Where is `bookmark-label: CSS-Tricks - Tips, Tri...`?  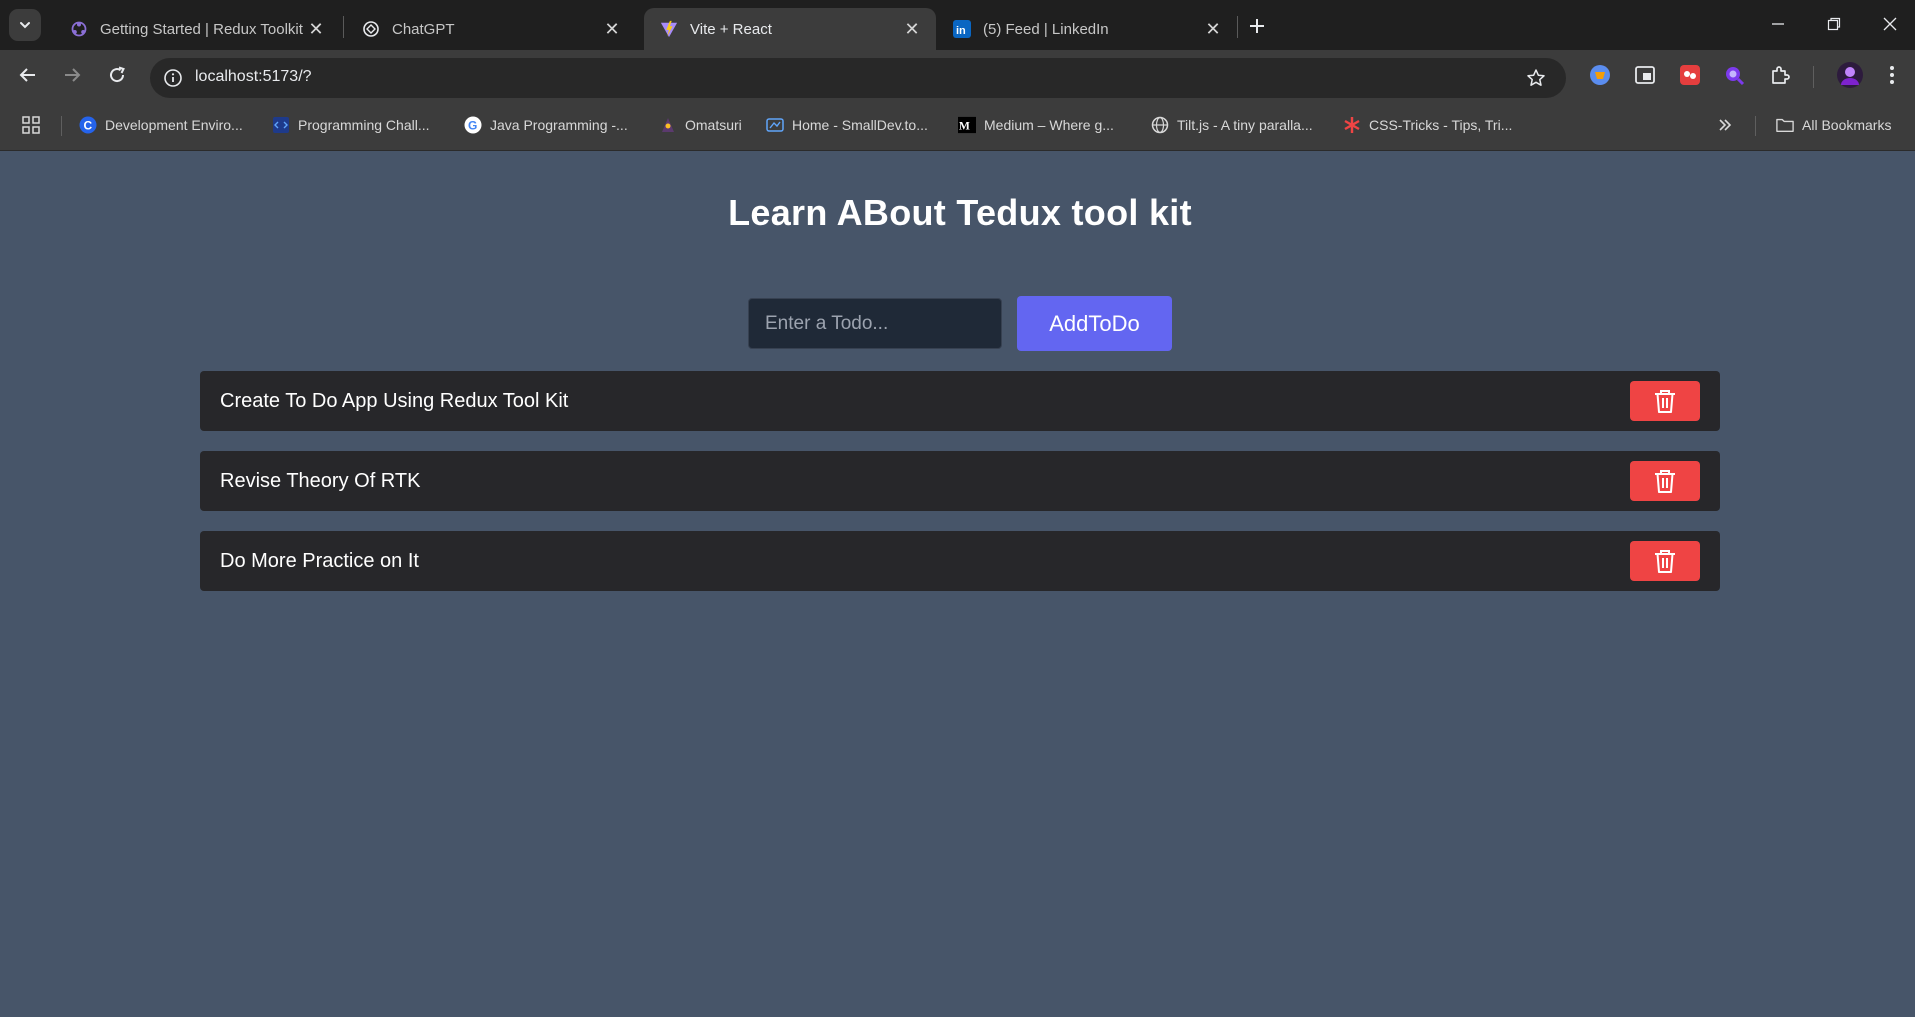 bookmark-label: CSS-Tricks - Tips, Tri... is located at coordinates (1441, 125).